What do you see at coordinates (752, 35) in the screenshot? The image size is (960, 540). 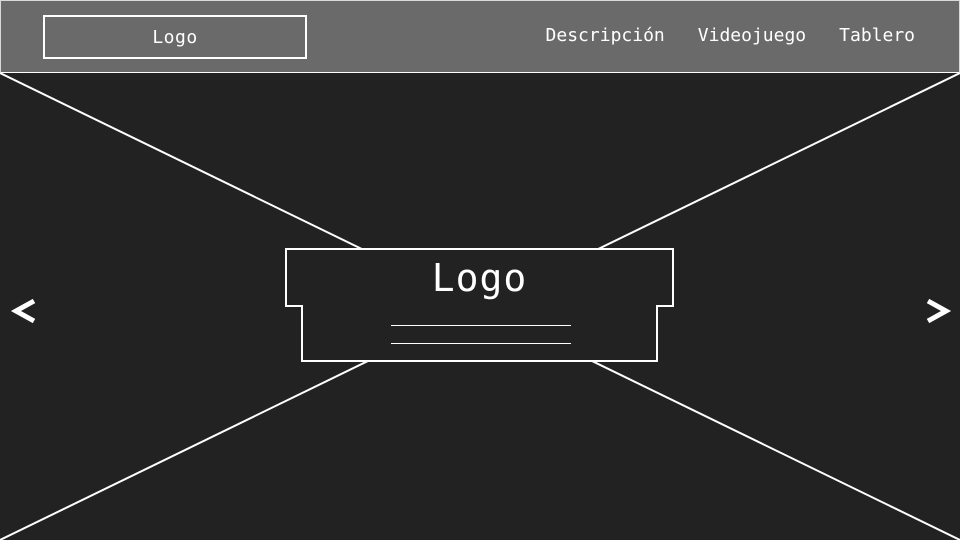 I see `nav-item-videojuego: Videojuego` at bounding box center [752, 35].